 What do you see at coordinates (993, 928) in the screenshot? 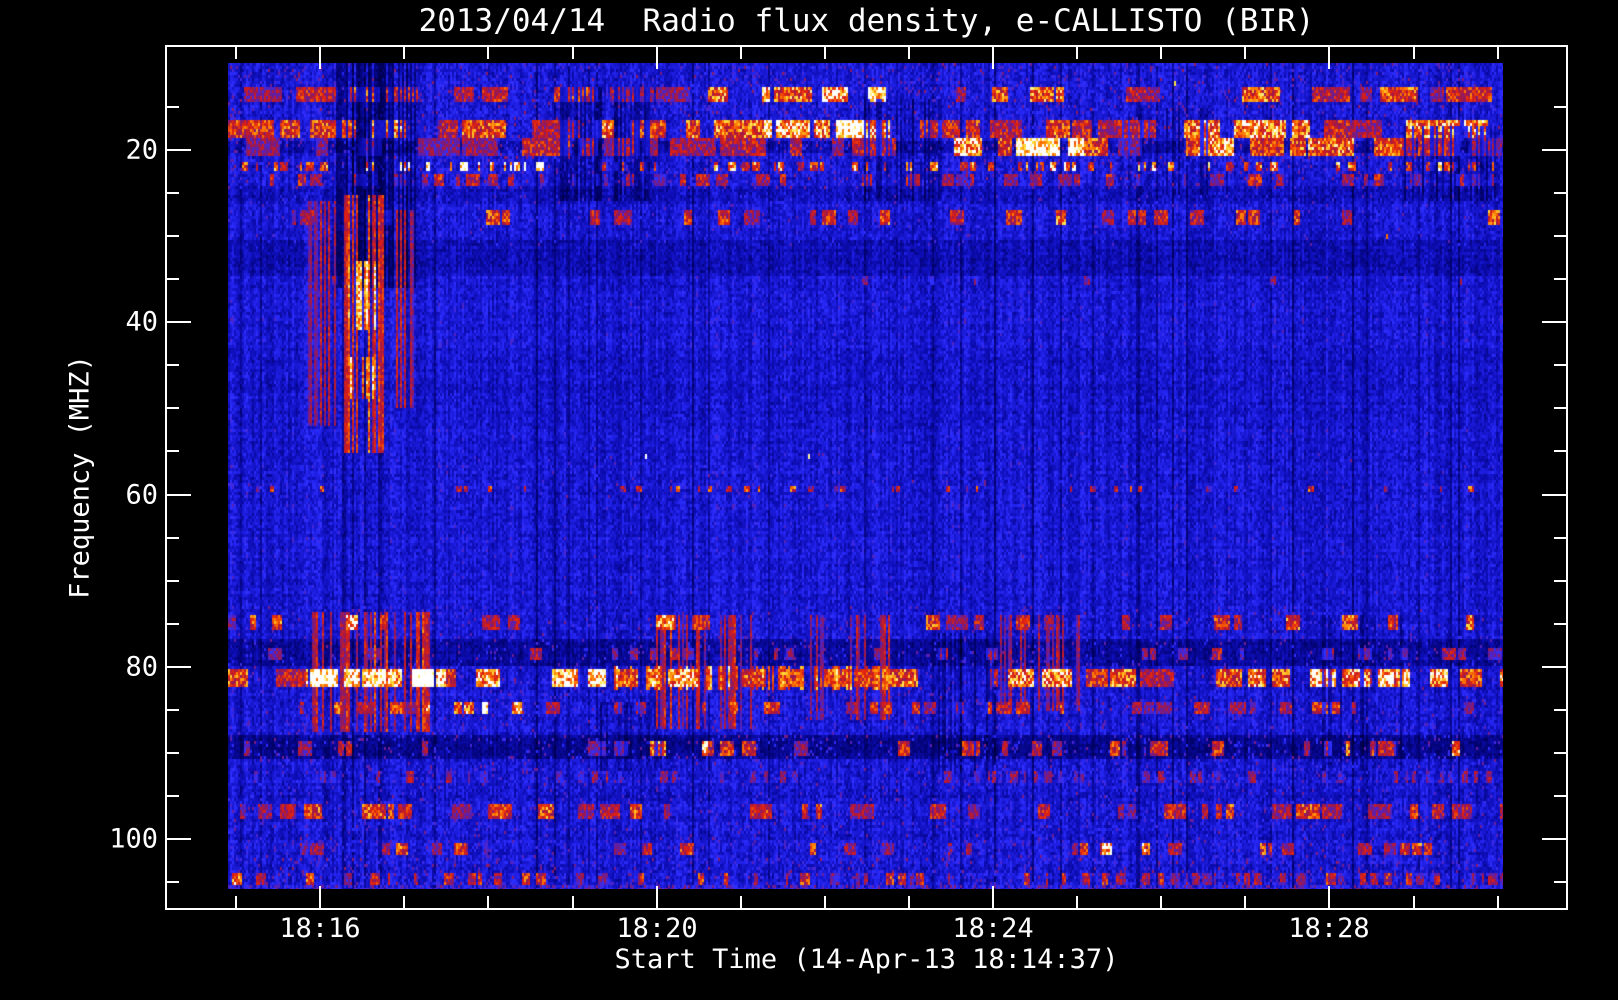
I see `x-tick-label: 18:24` at bounding box center [993, 928].